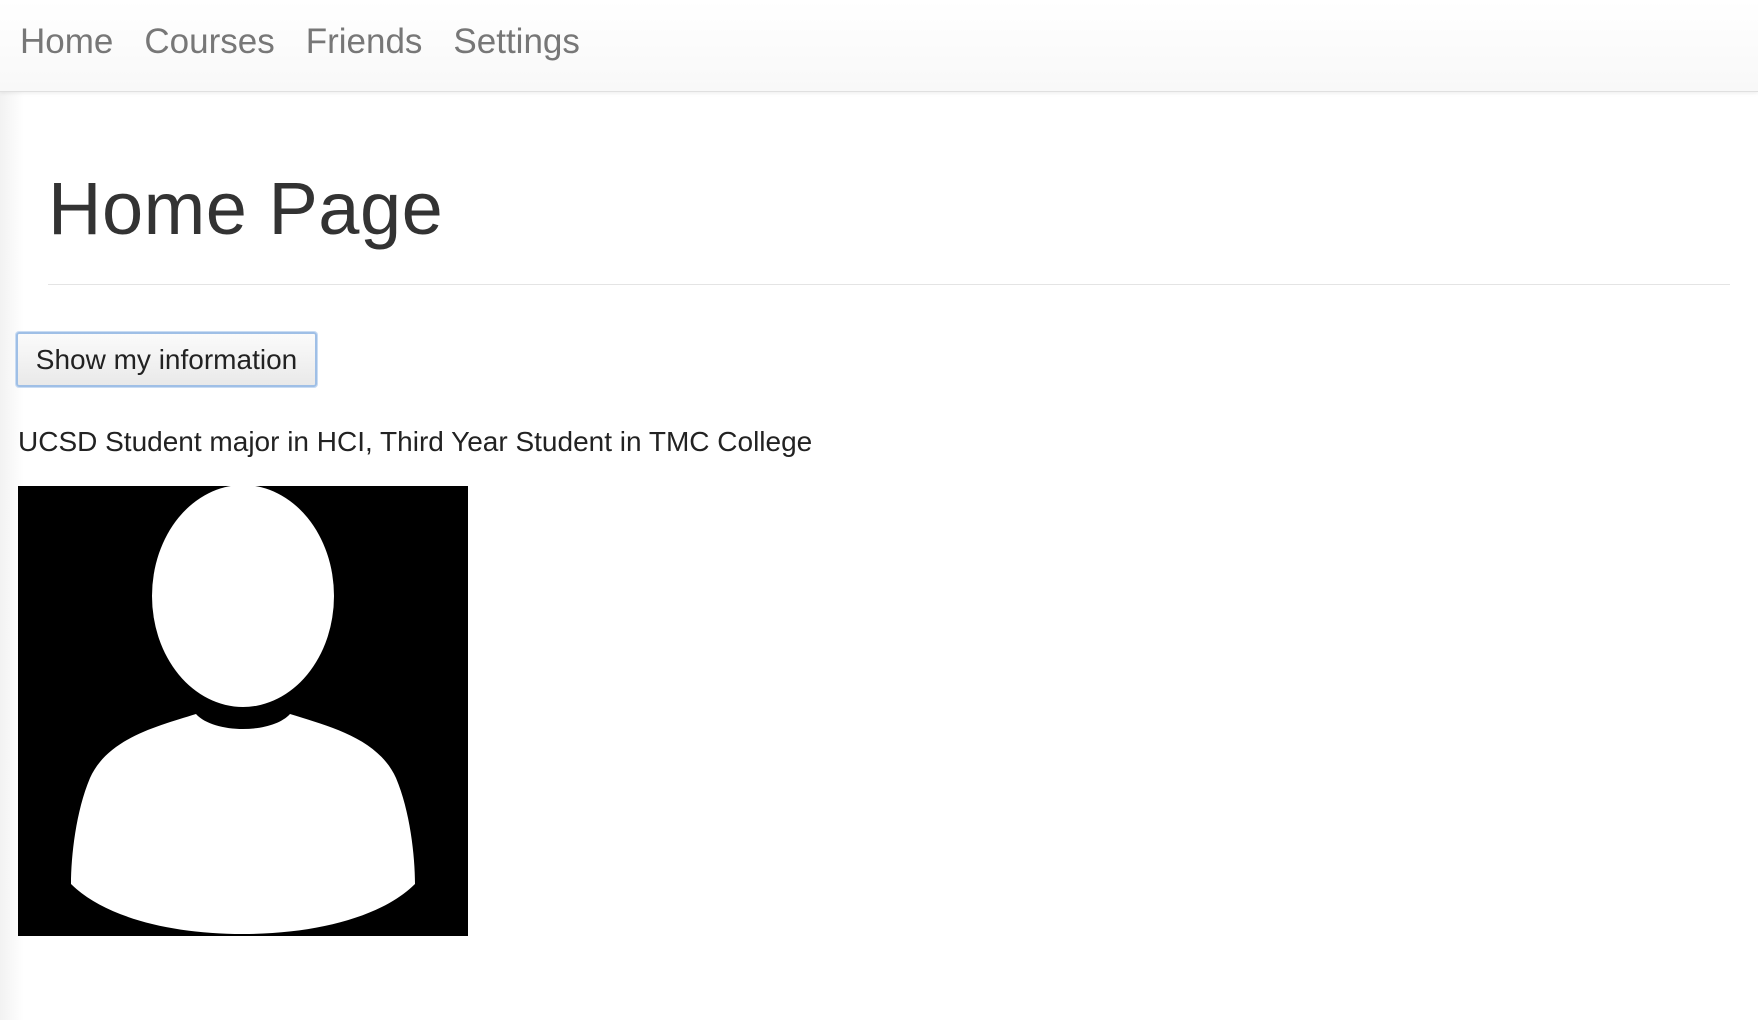 The height and width of the screenshot is (1020, 1758). Describe the element at coordinates (364, 41) in the screenshot. I see `nav-item-friends: Friends` at that location.